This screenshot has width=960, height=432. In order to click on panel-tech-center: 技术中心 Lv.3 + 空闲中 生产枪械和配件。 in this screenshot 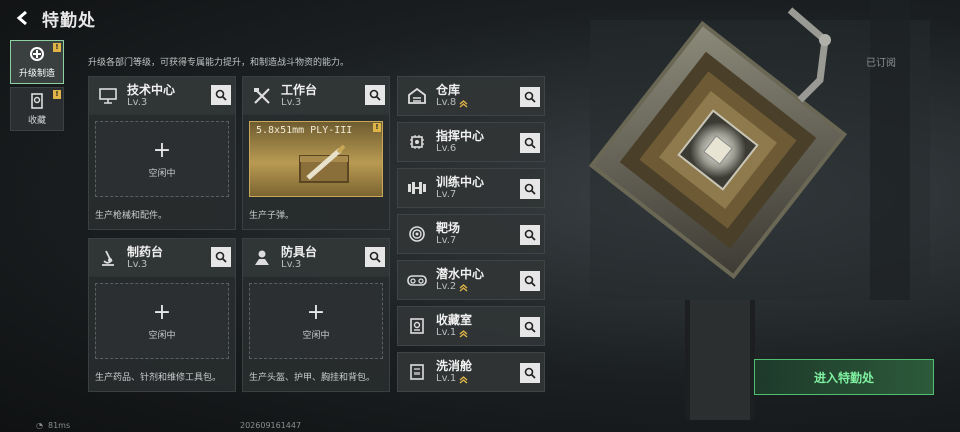, I will do `click(162, 153)`.